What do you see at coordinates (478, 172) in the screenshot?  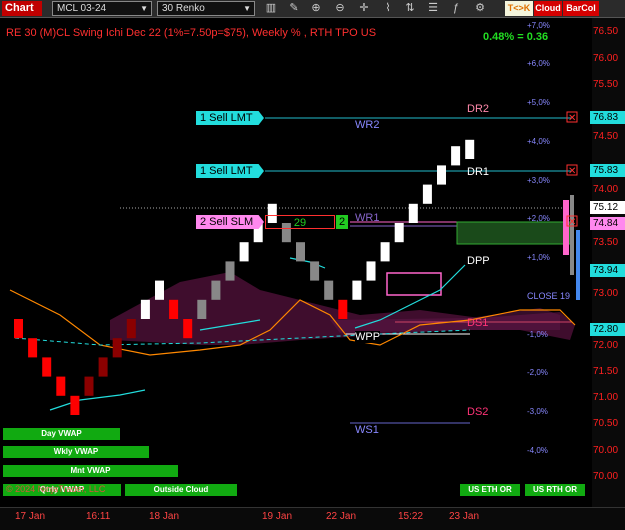 I see `dr1-label: DR1` at bounding box center [478, 172].